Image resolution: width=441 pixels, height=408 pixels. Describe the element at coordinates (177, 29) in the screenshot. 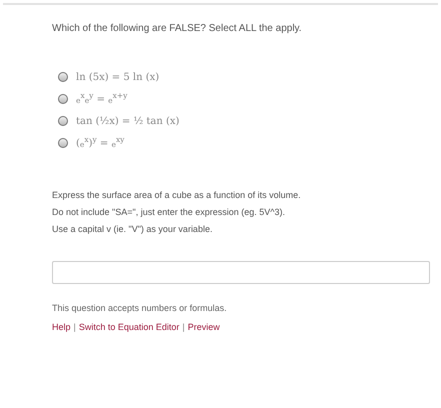

I see `question-text: Which of the following are FALSE? Select ALL the apply.` at that location.